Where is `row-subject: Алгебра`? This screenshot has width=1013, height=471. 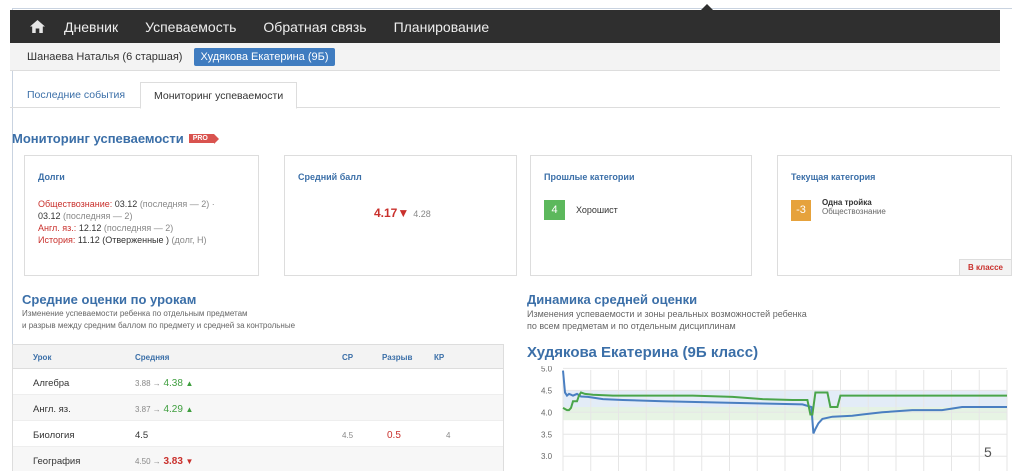 row-subject: Алгебра is located at coordinates (51, 383).